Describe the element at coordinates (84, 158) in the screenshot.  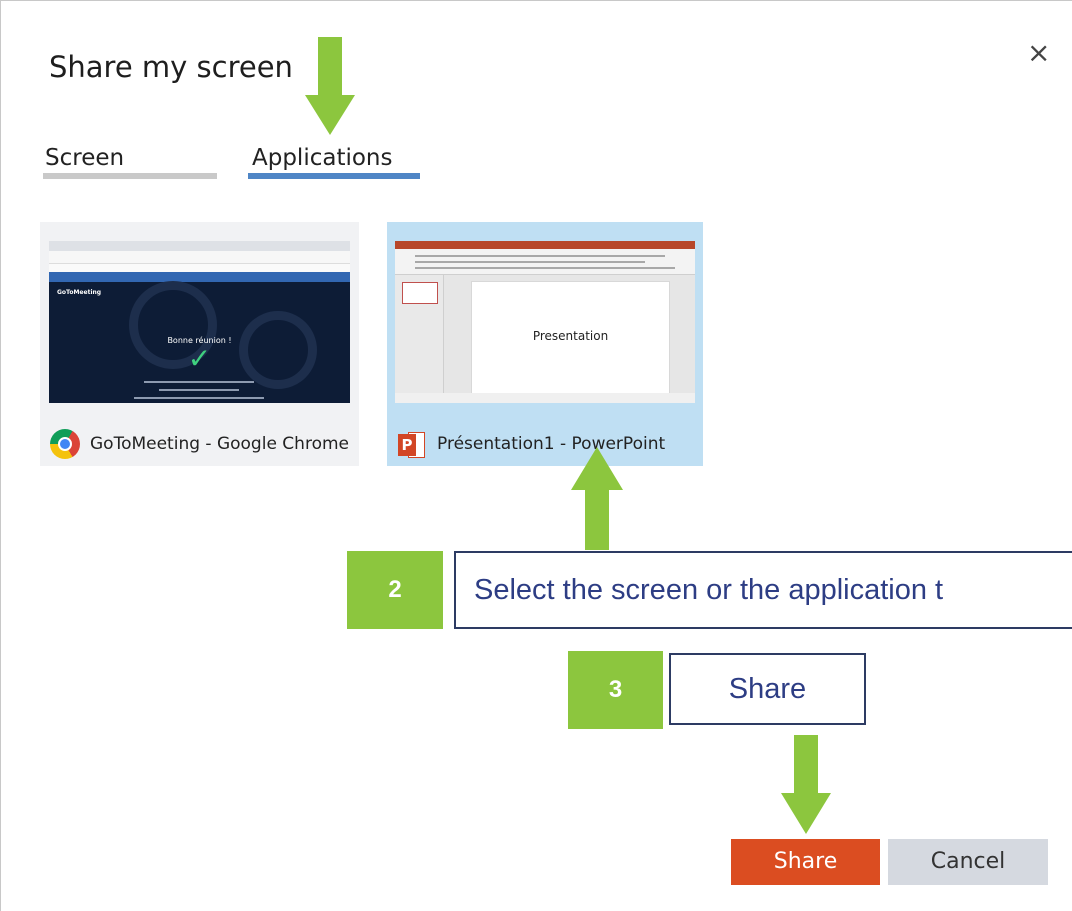
I see `tab-screen: Screen` at that location.